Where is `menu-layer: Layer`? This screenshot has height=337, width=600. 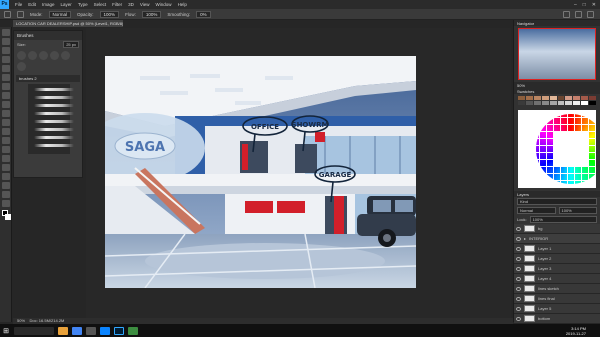
menu-layer: Layer is located at coordinates (66, 4).